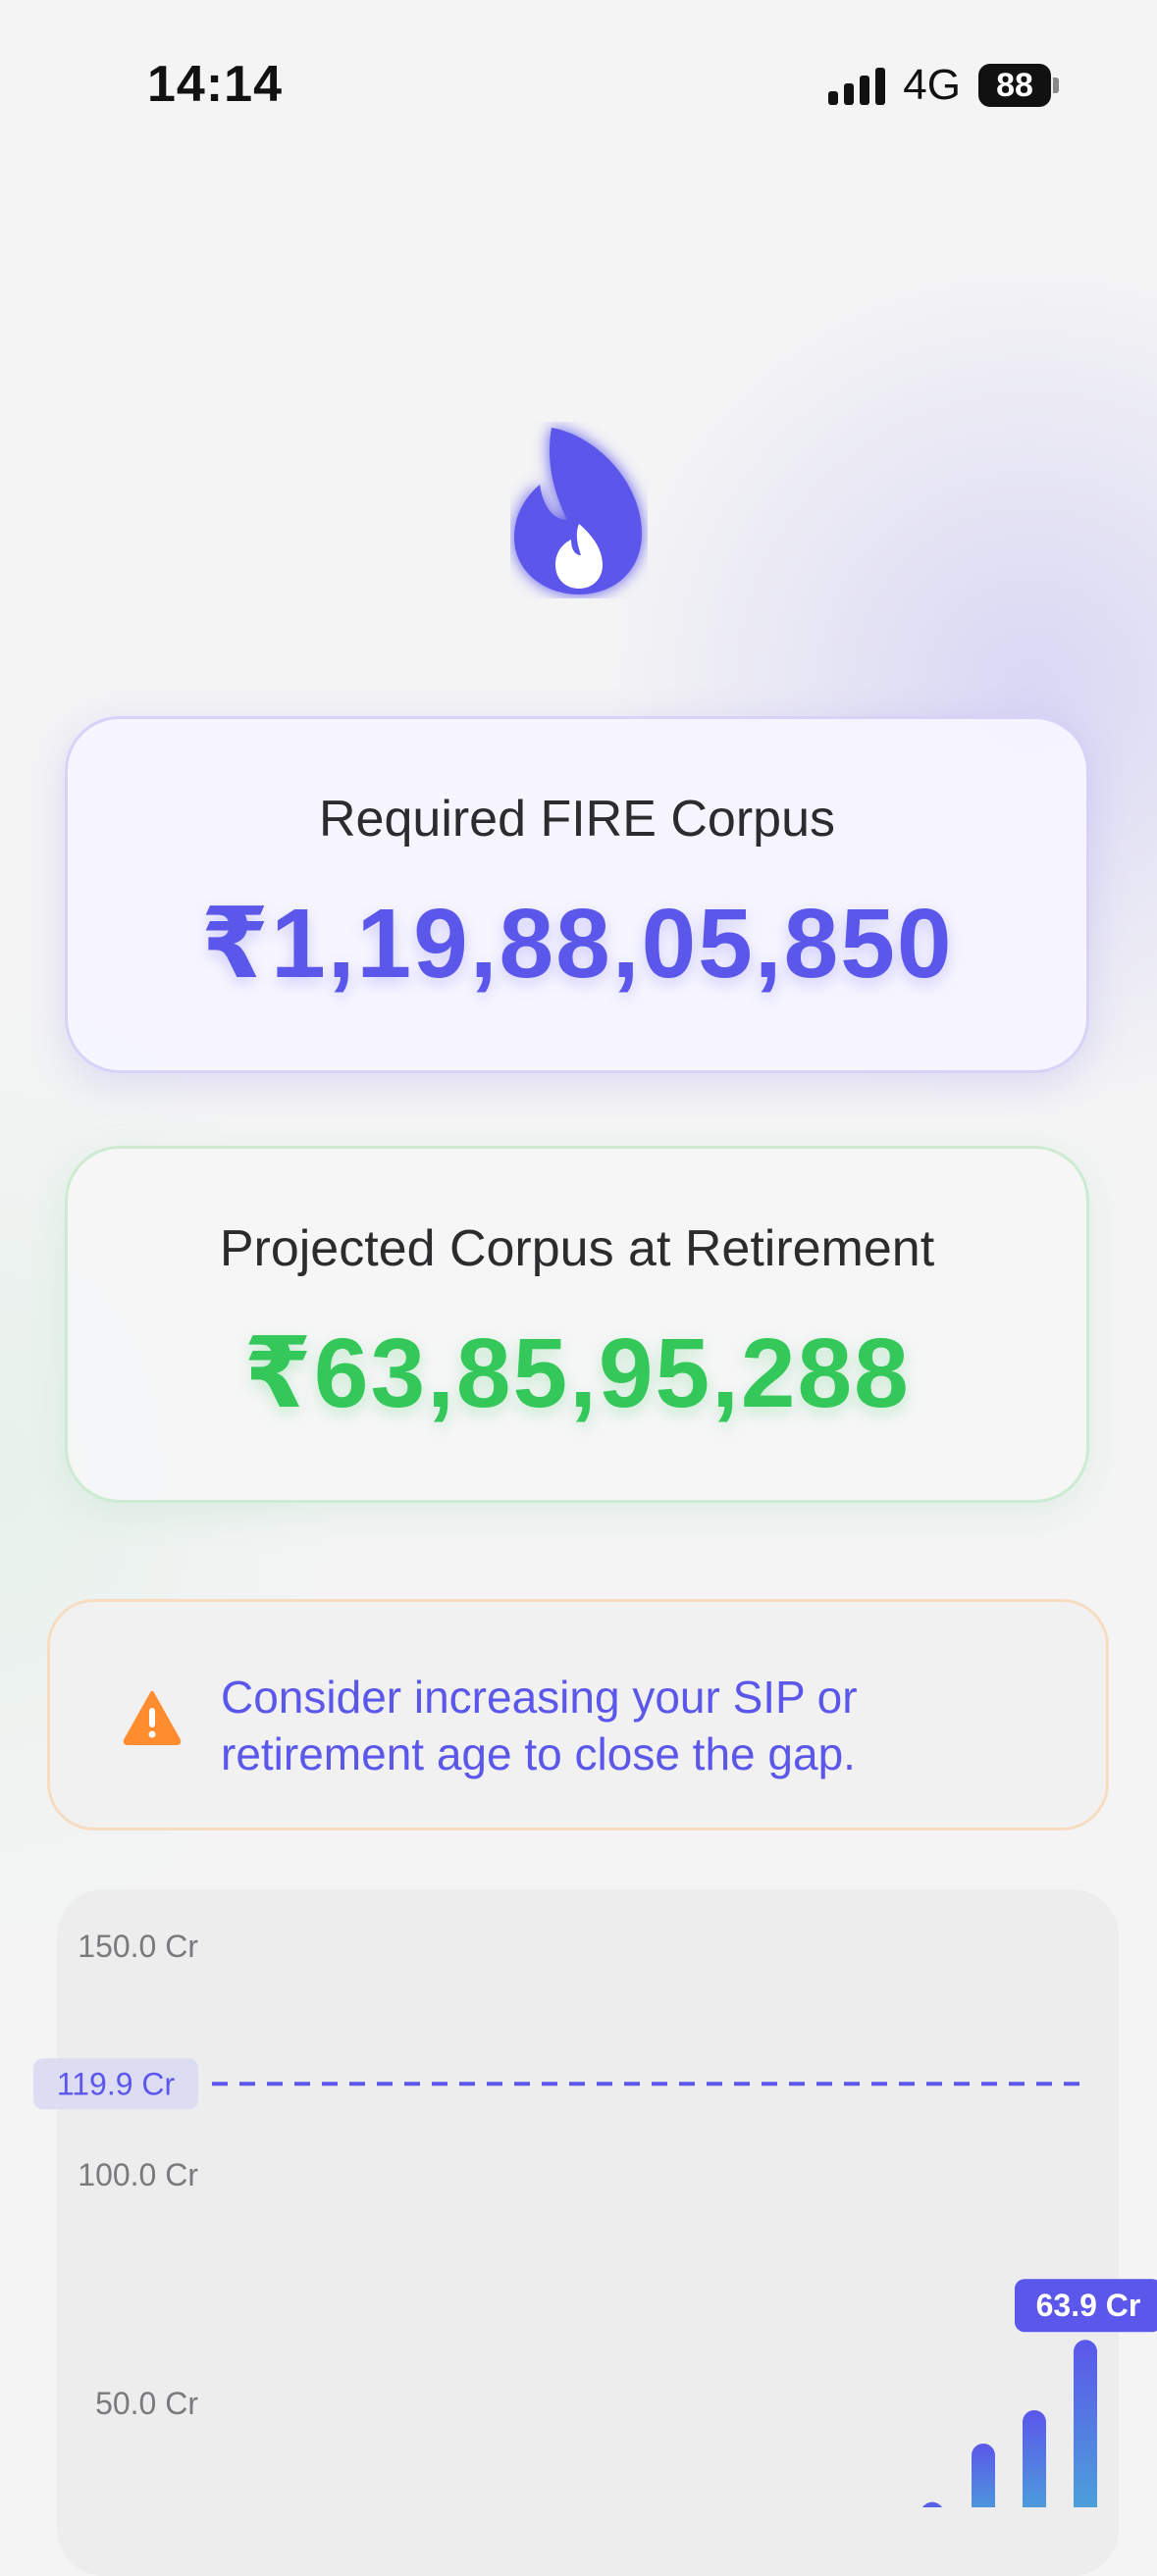 The image size is (1157, 2576). Describe the element at coordinates (932, 85) in the screenshot. I see `network-type: 4G` at that location.